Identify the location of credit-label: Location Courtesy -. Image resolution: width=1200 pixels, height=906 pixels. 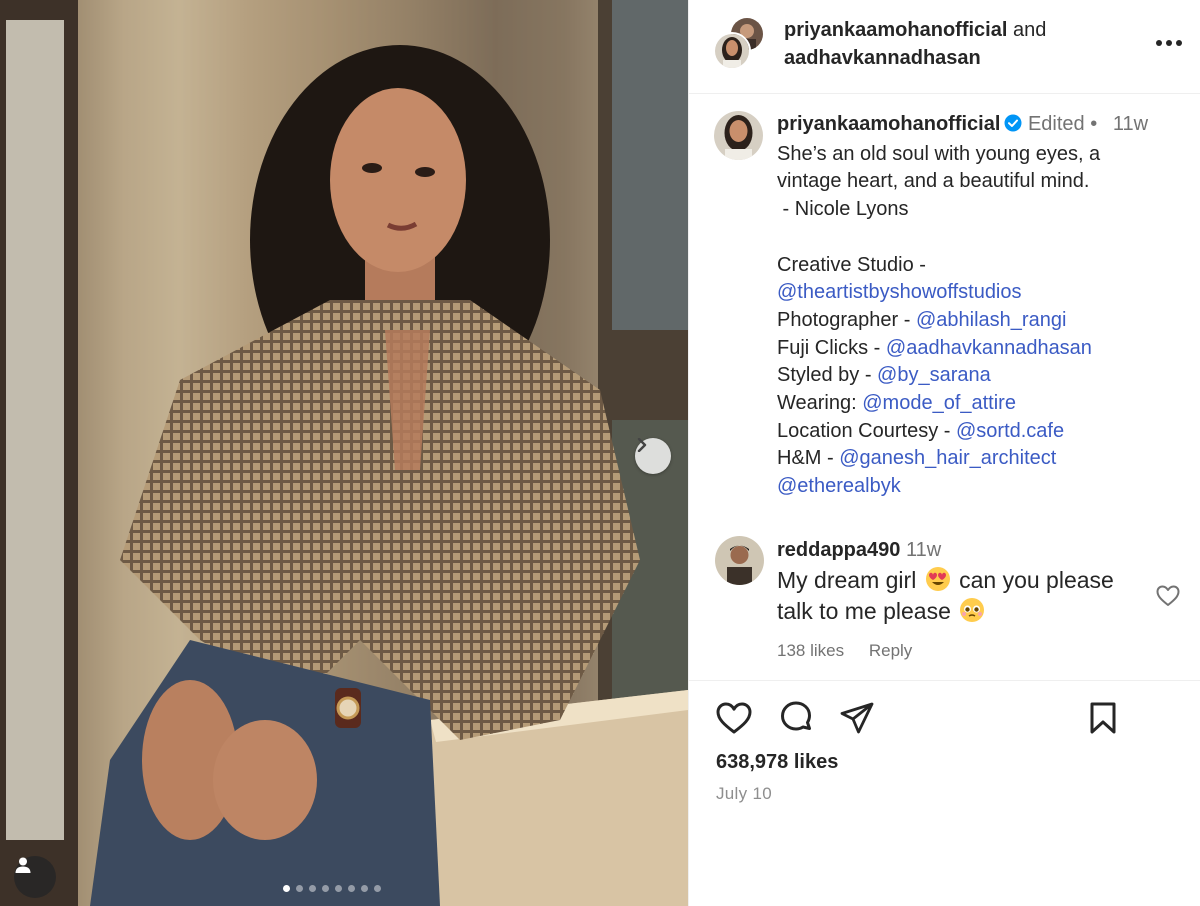
(864, 430).